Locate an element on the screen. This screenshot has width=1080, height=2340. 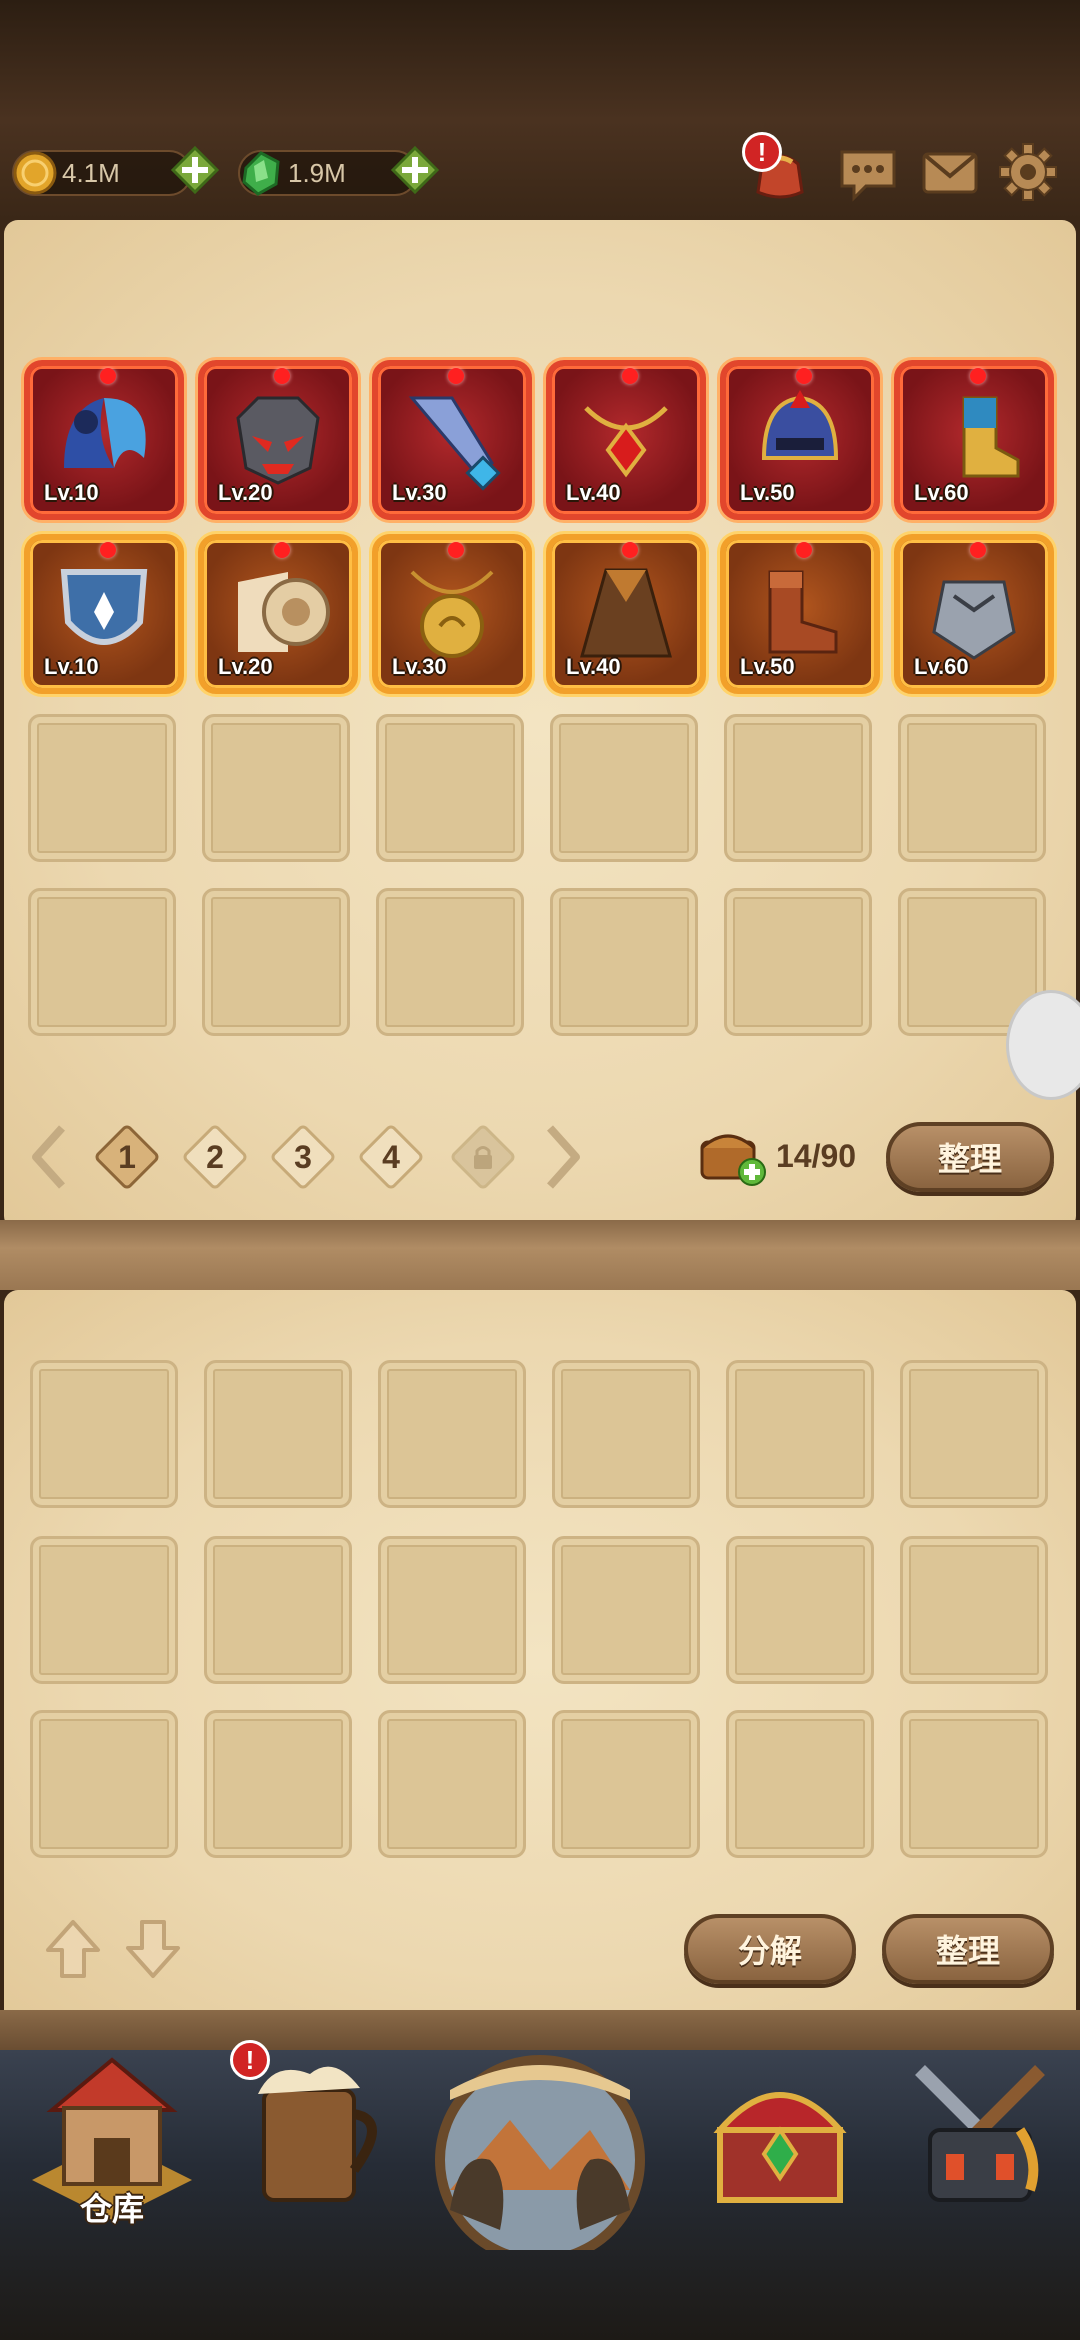
lock-icon is located at coordinates (483, 1157).